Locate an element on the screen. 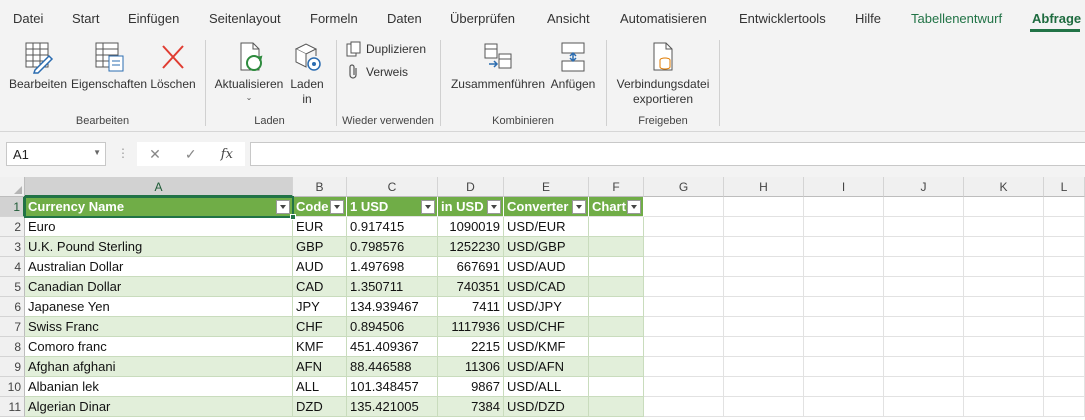  table-cell: 740351 is located at coordinates (471, 287).